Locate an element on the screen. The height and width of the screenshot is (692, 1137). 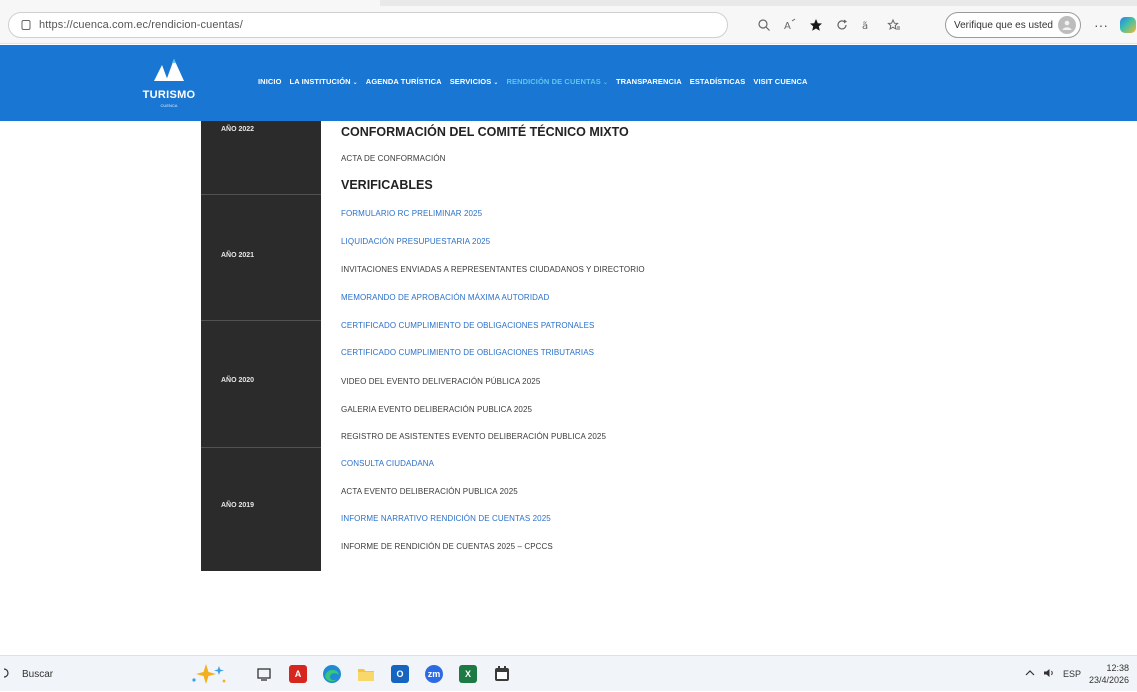
extensions-icon: ã is located at coordinates (868, 25).